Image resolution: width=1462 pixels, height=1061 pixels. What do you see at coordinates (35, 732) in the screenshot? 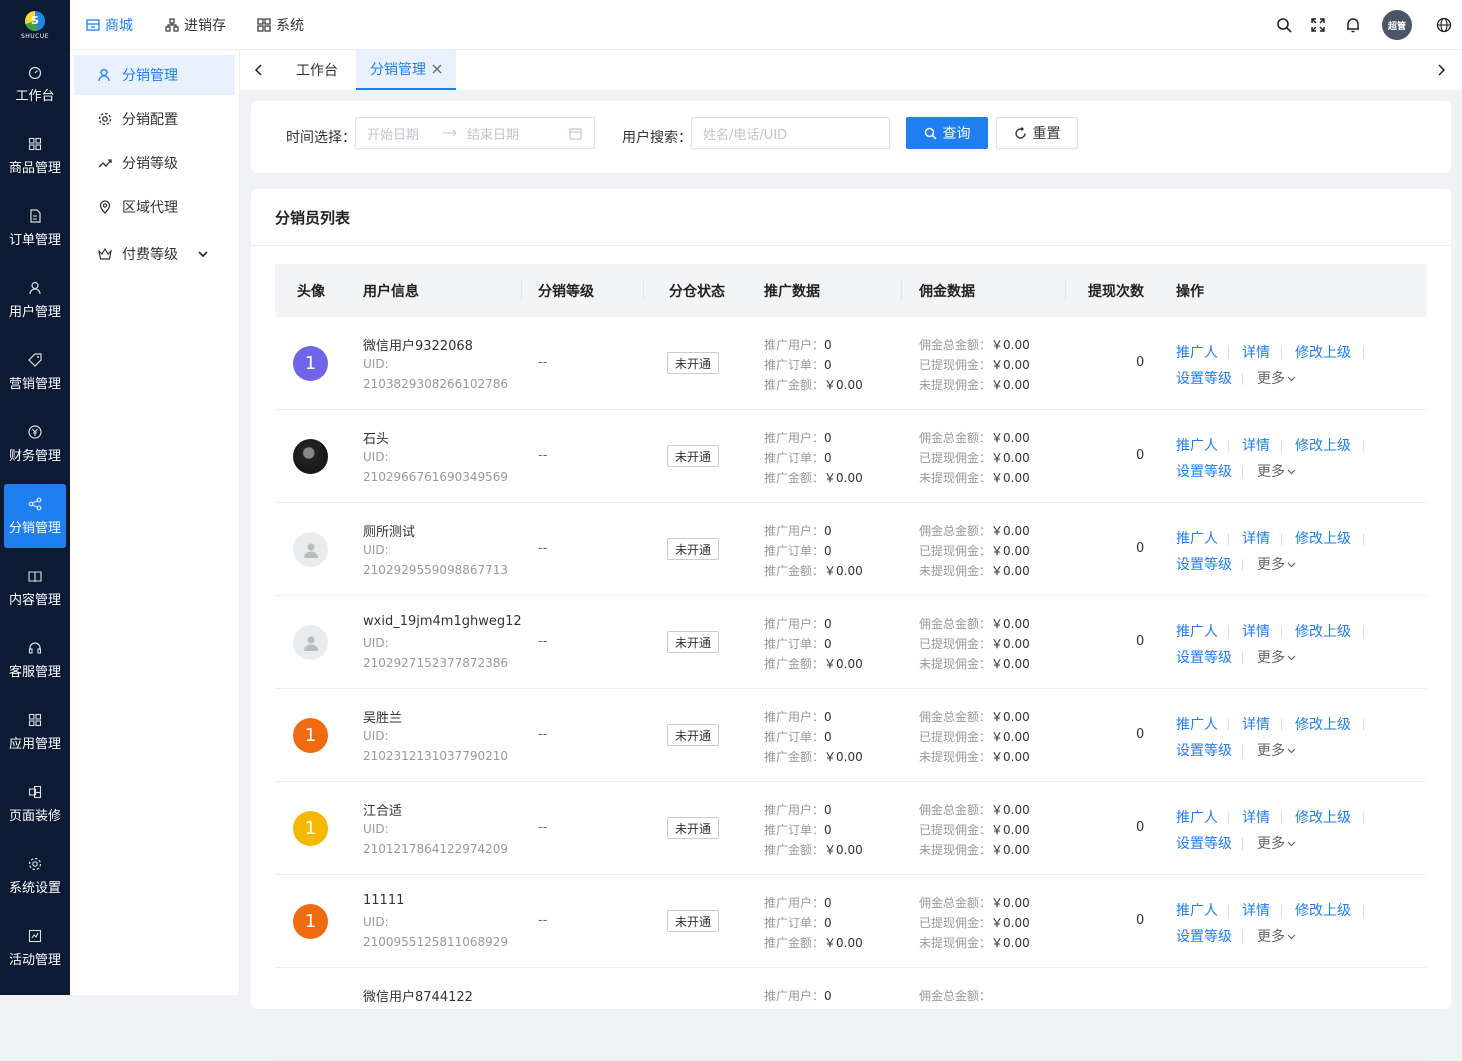
I see `sidebar-item-9: 应用管理` at bounding box center [35, 732].